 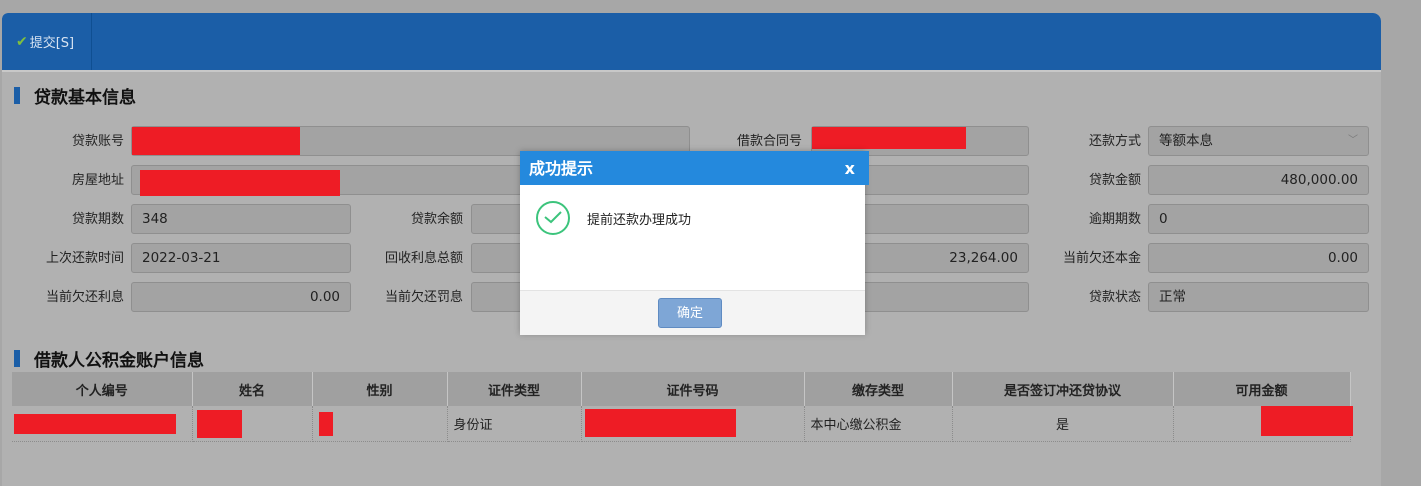 What do you see at coordinates (691, 71) in the screenshot?
I see `divider` at bounding box center [691, 71].